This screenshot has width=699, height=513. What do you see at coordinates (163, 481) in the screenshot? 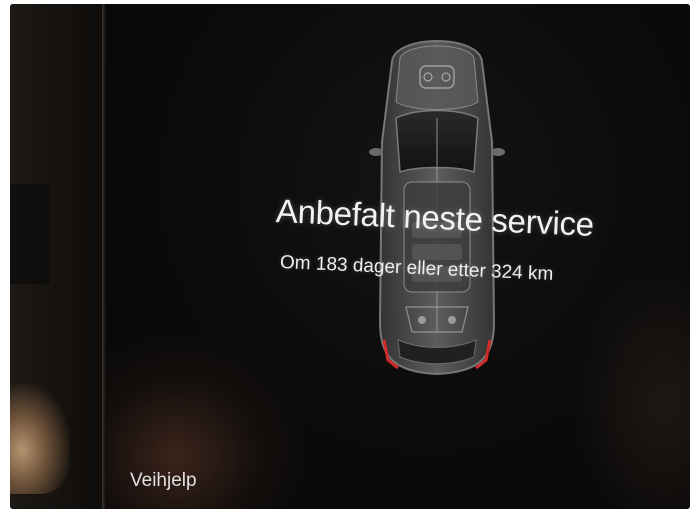
I see `roadside-assistance-button: Veihjelp` at bounding box center [163, 481].